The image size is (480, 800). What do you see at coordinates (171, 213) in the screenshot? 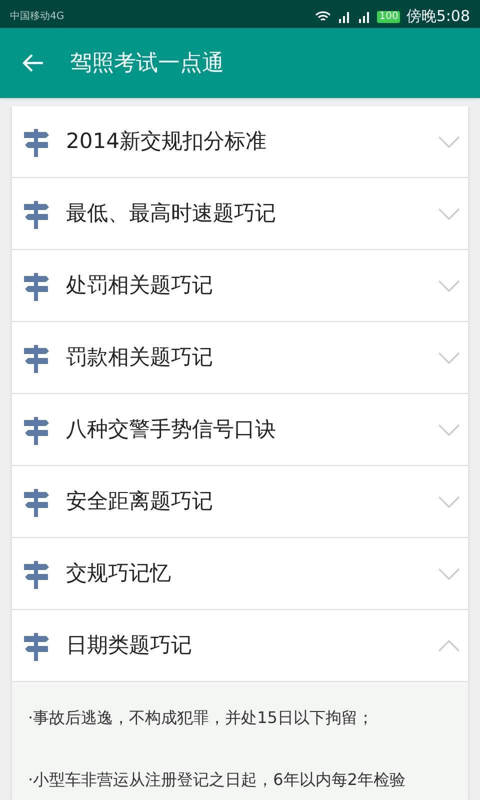
I see `section-title: 最低、最高时速题巧记` at bounding box center [171, 213].